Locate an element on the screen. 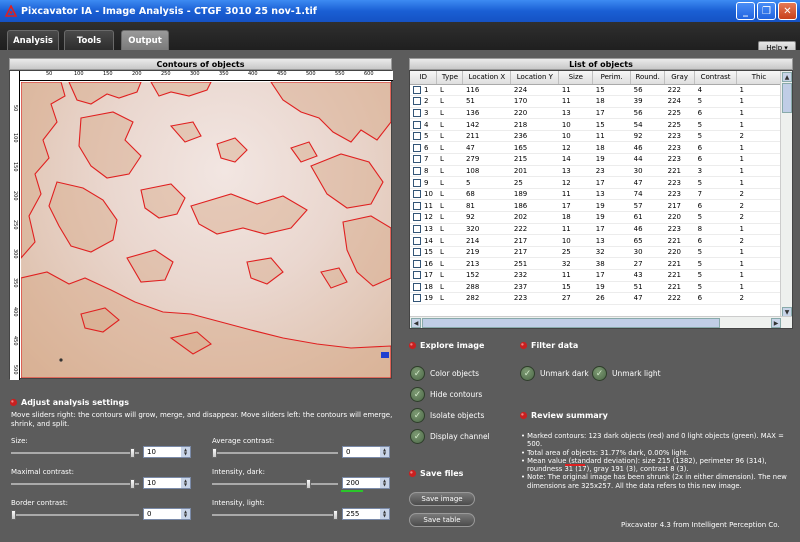  table-row: 7 L 279 215 14 19 44 223 6 1 is located at coordinates (596, 159).